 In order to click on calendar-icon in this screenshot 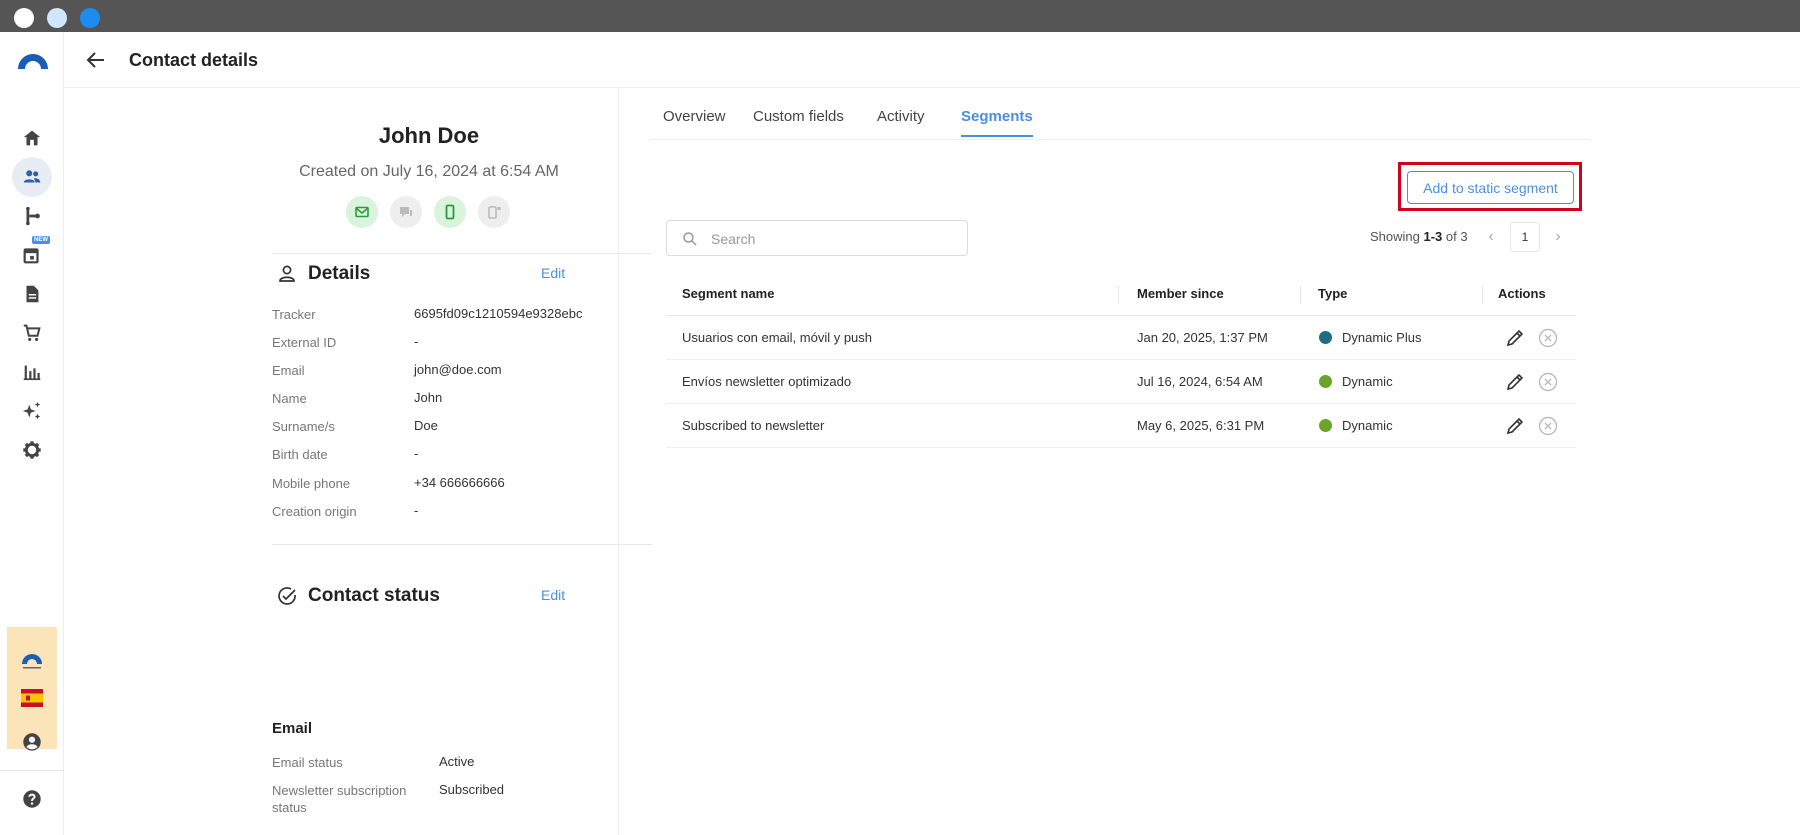, I will do `click(31, 256)`.